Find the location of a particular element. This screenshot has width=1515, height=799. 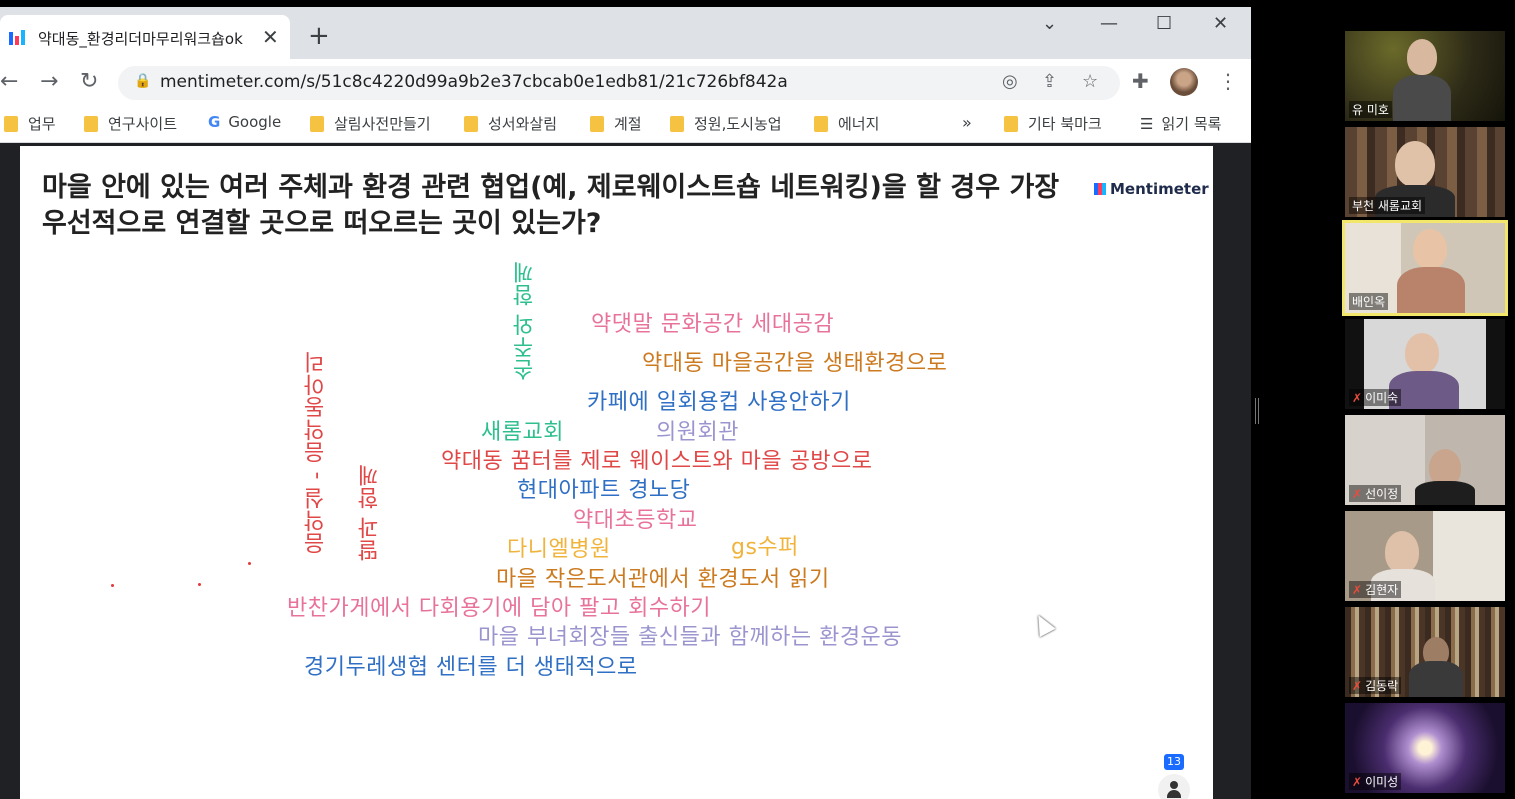

word-cloud-item: 현대아파트 경노당 is located at coordinates (604, 490).